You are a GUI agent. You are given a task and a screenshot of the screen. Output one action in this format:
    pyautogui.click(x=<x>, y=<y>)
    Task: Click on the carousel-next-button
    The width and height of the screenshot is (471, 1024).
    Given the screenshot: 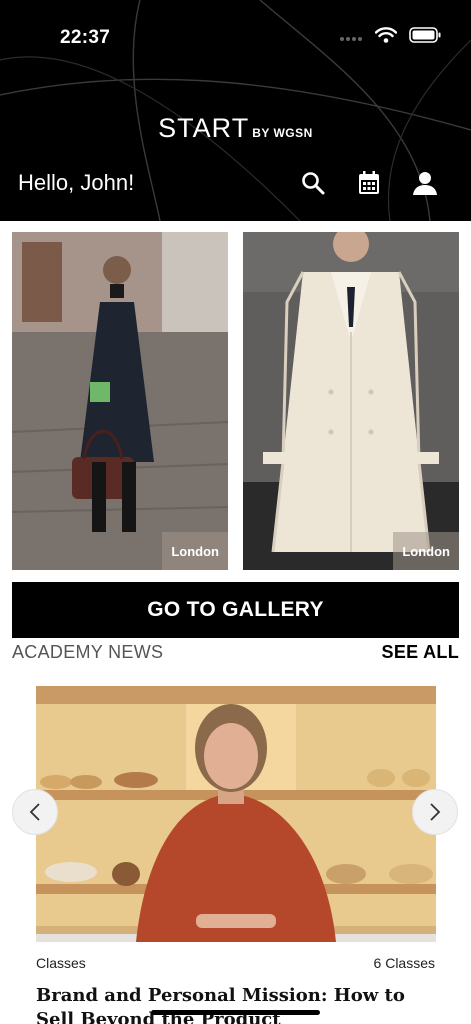 What is the action you would take?
    pyautogui.click(x=435, y=812)
    